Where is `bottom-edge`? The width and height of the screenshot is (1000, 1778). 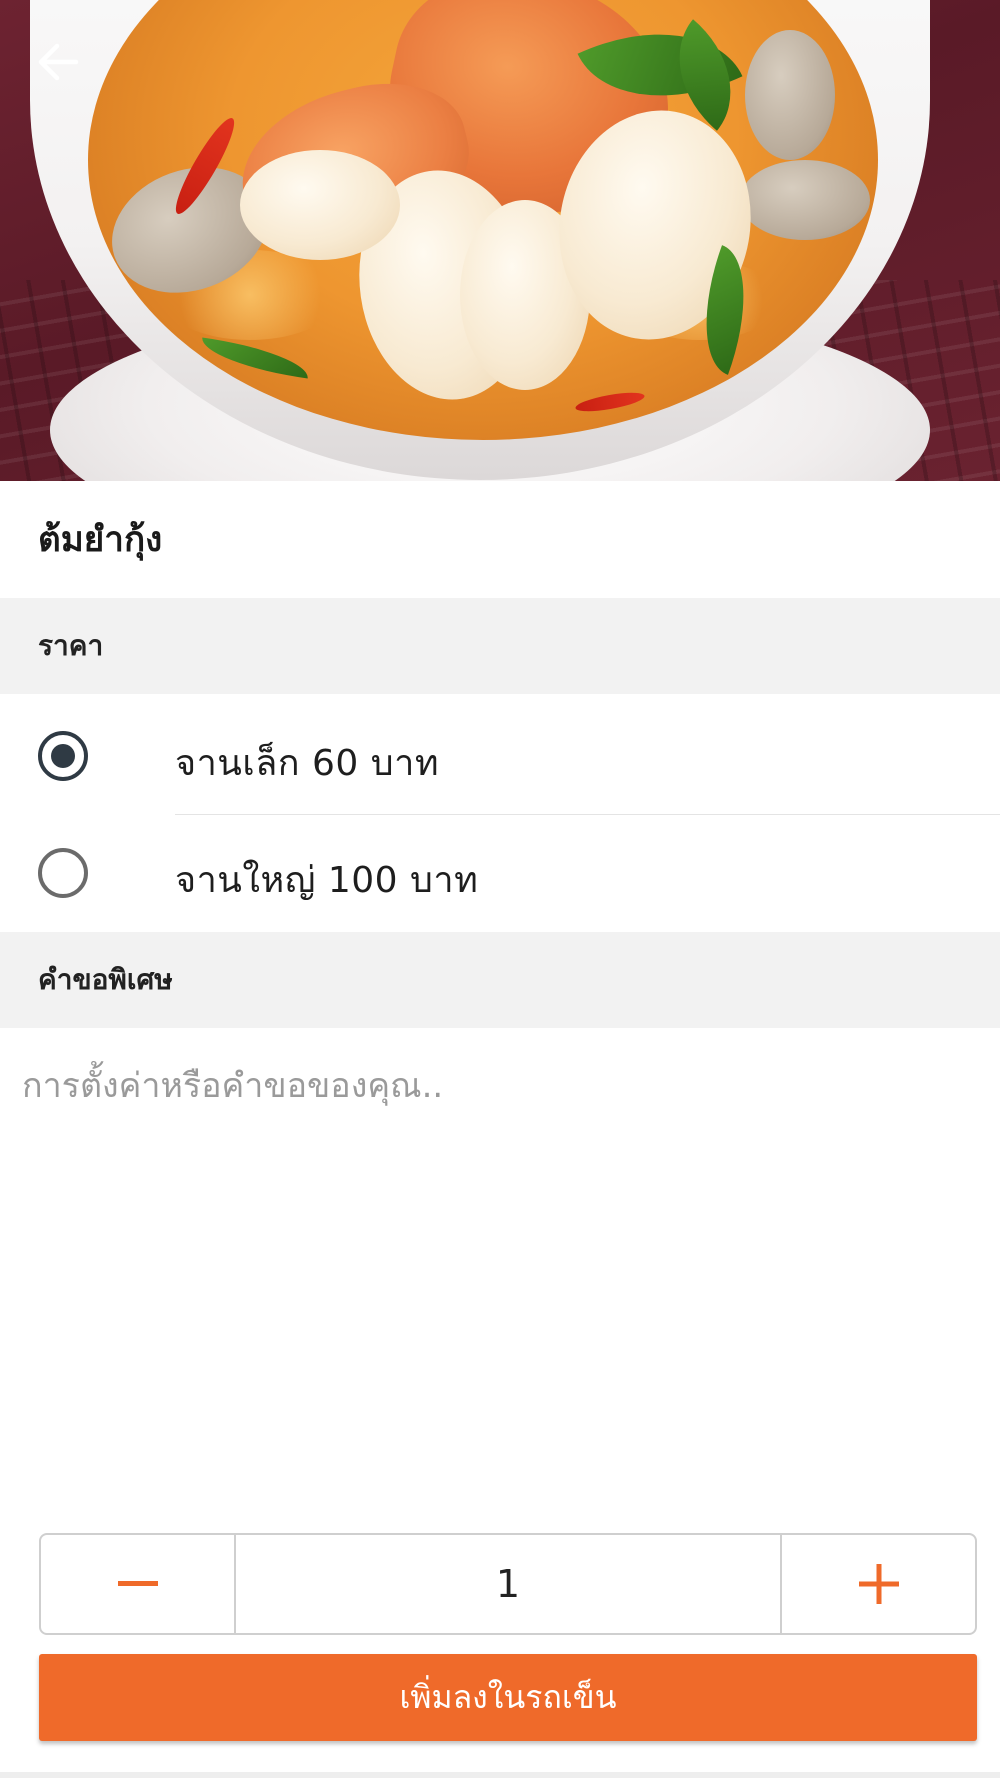 bottom-edge is located at coordinates (500, 1775).